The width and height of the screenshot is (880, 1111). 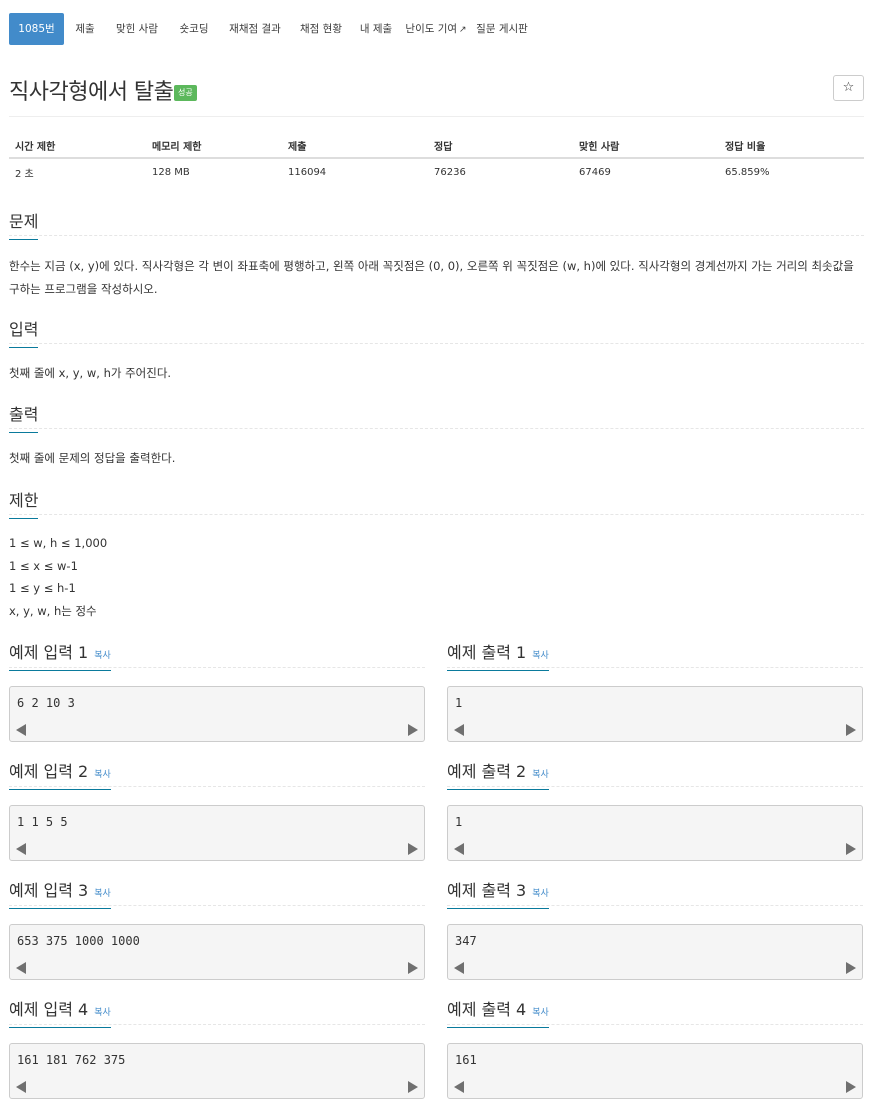 What do you see at coordinates (217, 774) in the screenshot?
I see `sample-input-2-header: 예제 입력 2 복사` at bounding box center [217, 774].